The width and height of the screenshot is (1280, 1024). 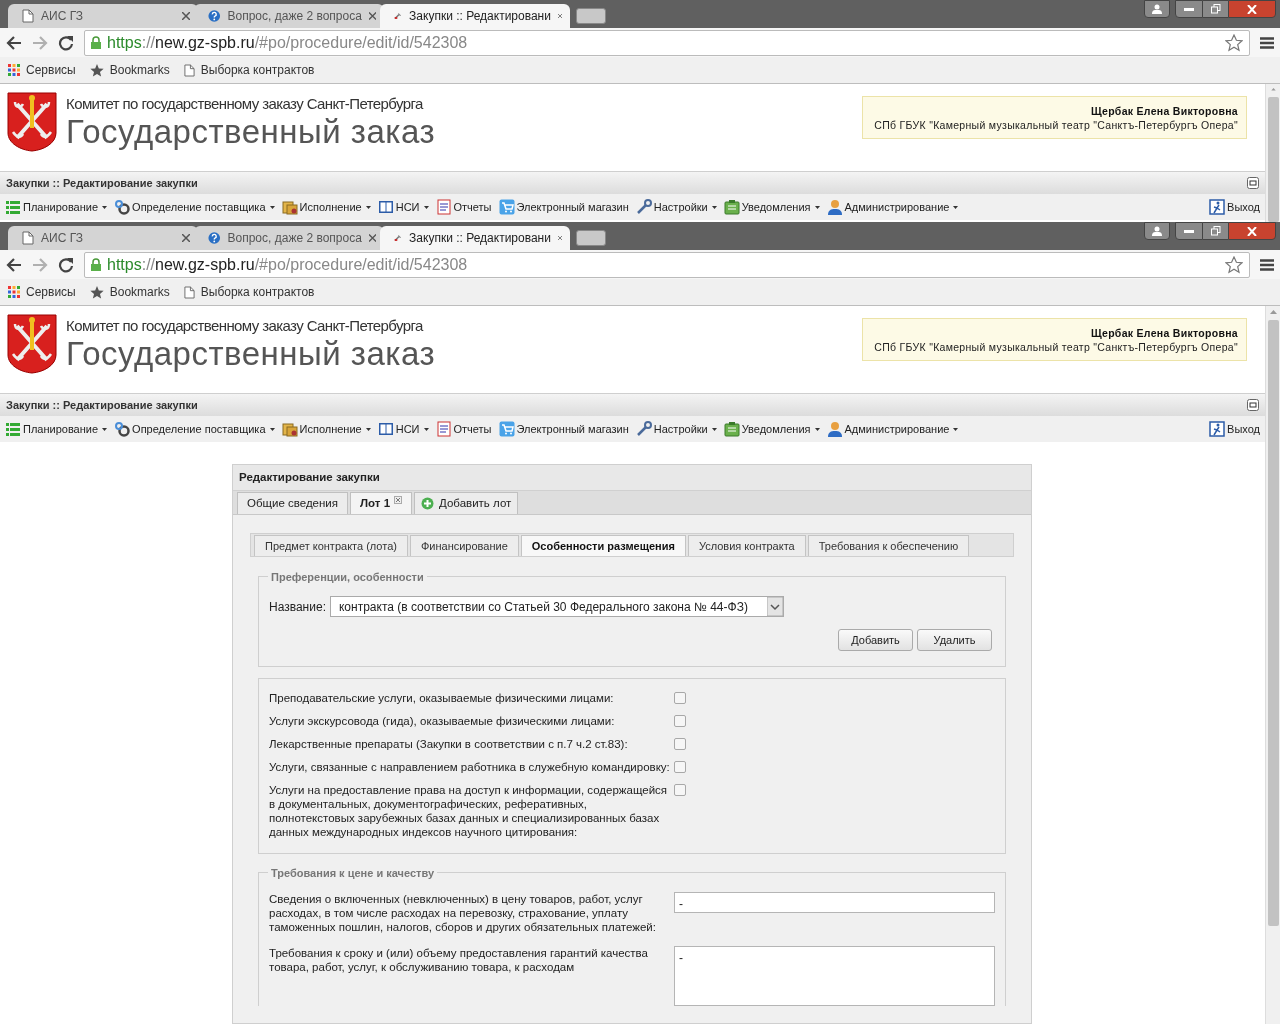 What do you see at coordinates (556, 606) in the screenshot?
I see `name-dropdown: контракта (в соответствии со Статьей 30 Федерального закона № 44-ФЗ)` at bounding box center [556, 606].